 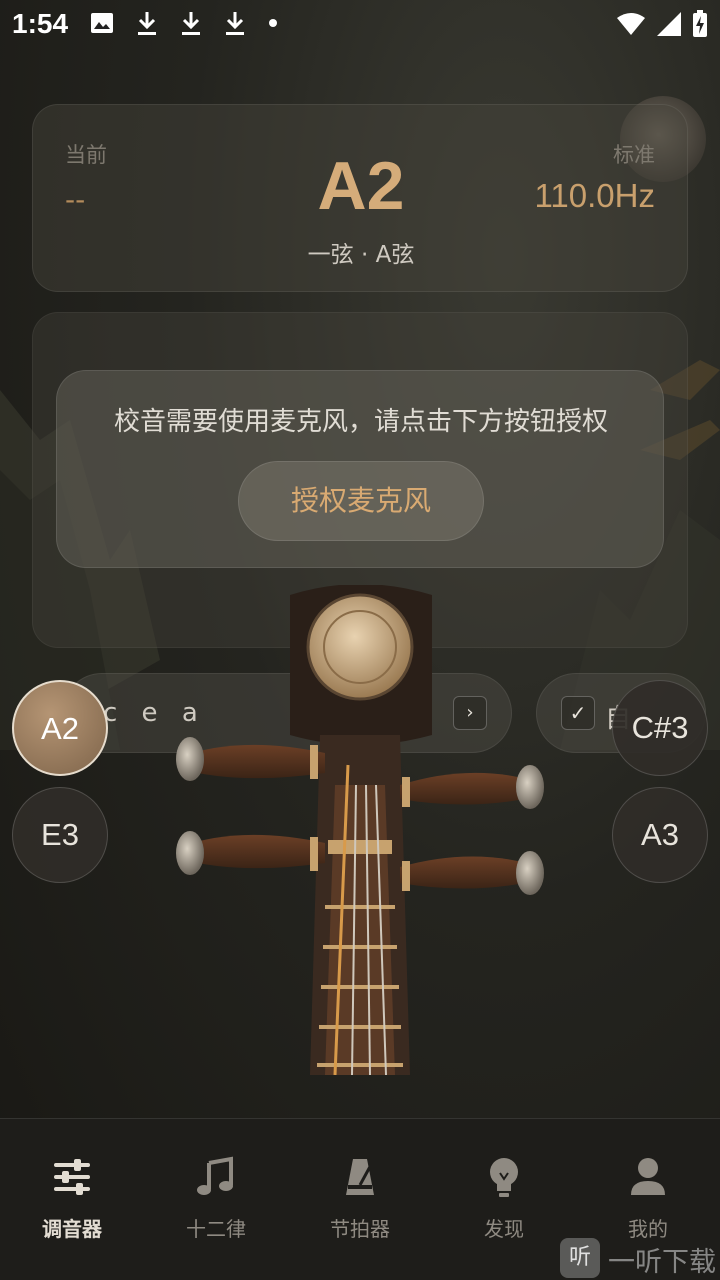 I want to click on nav-discover-label: 发现, so click(x=504, y=1229).